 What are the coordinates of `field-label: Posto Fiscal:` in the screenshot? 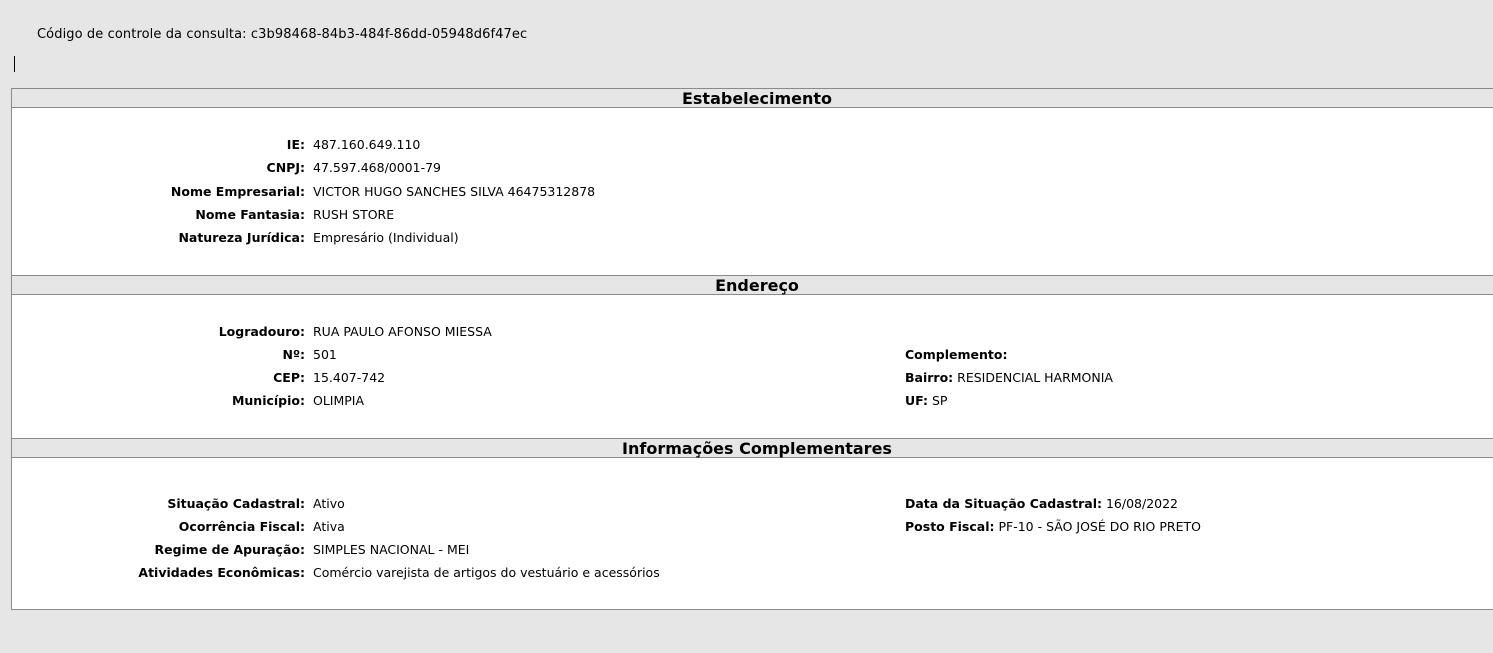 It's located at (950, 526).